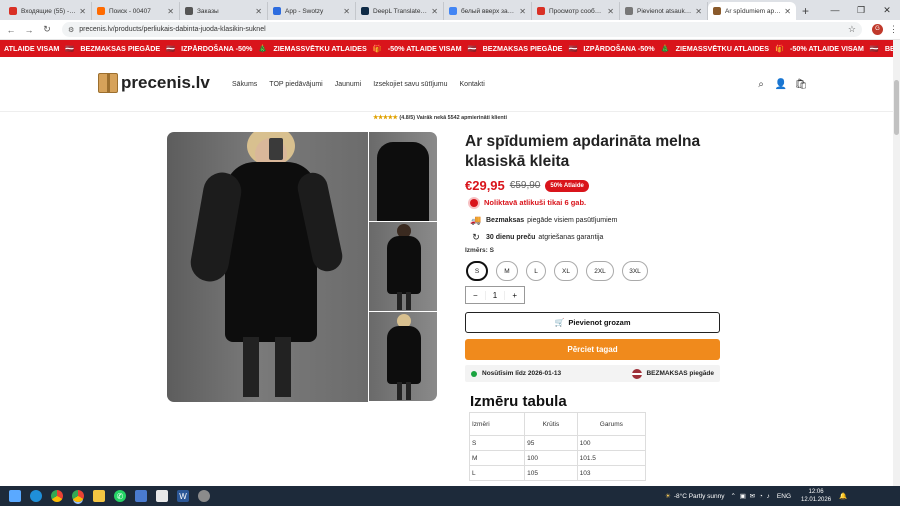 The image size is (900, 506). What do you see at coordinates (801, 84) in the screenshot?
I see `cart-icon: 🛍` at bounding box center [801, 84].